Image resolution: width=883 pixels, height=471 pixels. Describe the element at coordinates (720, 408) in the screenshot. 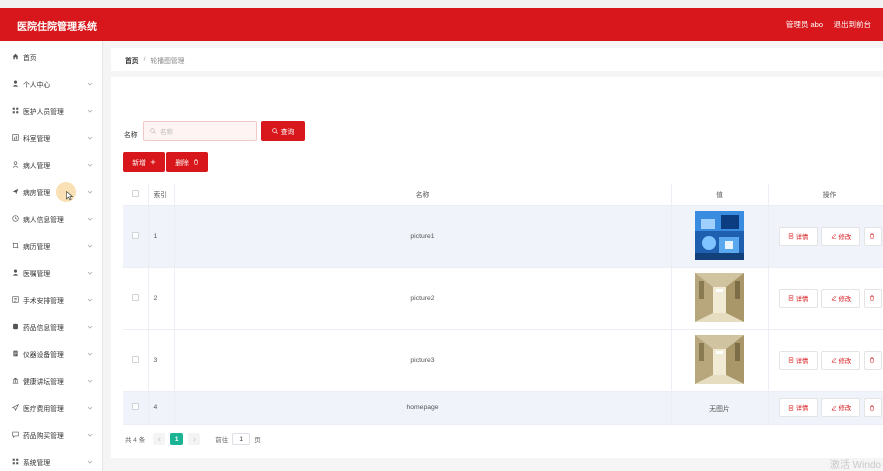

I see `row-value: 无图片` at that location.